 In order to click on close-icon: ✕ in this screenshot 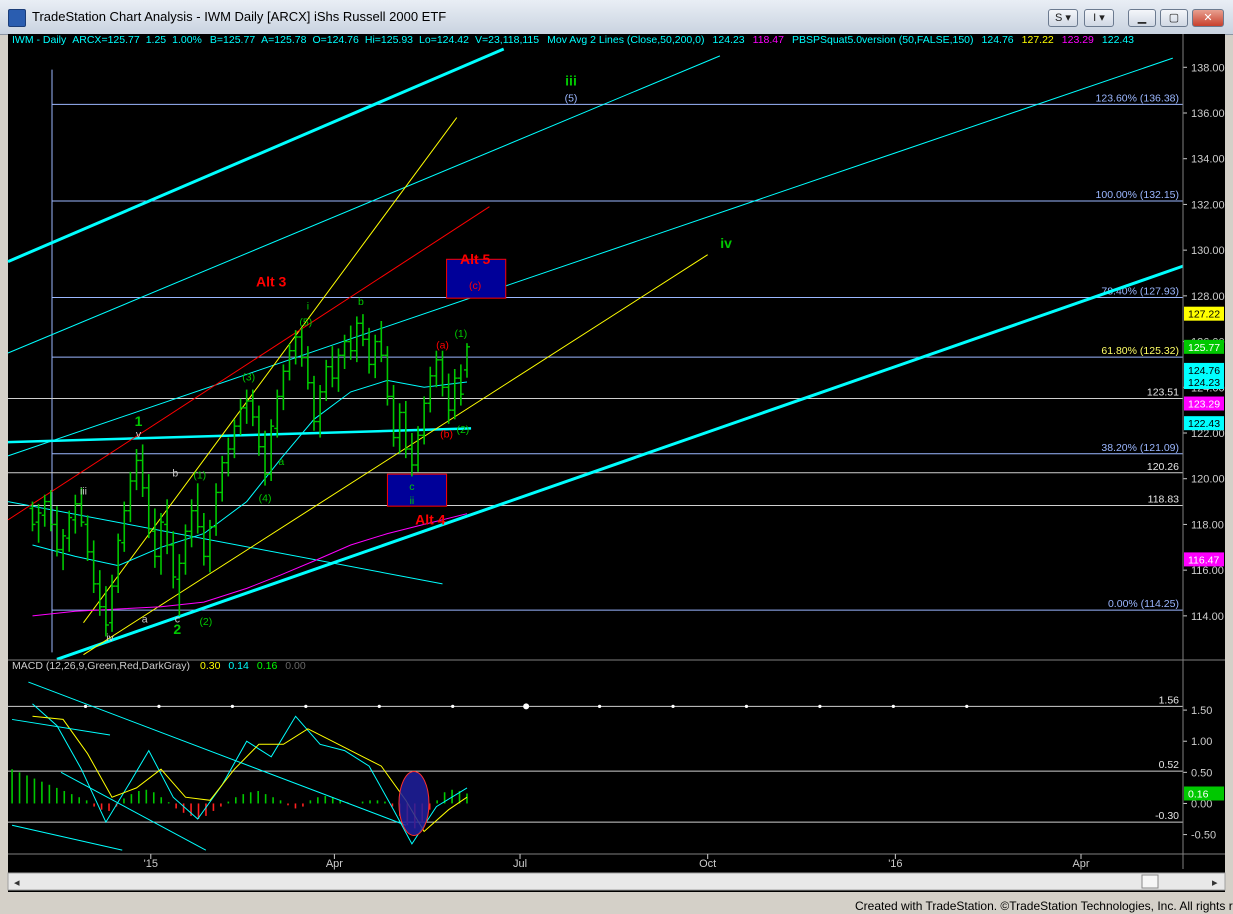, I will do `click(1208, 18)`.